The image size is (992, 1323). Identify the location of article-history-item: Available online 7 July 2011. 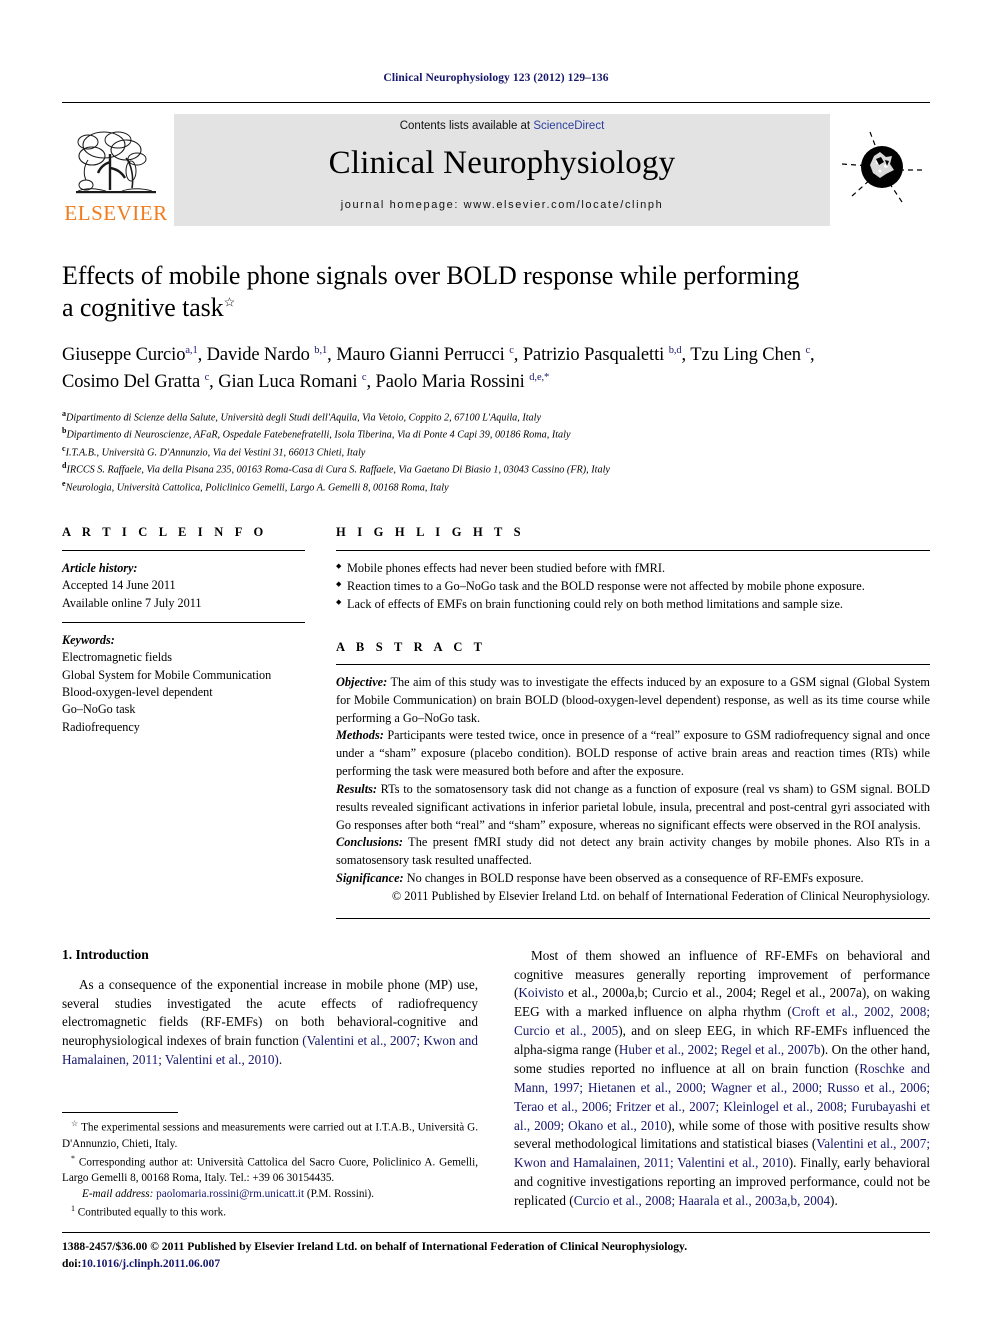
(132, 602).